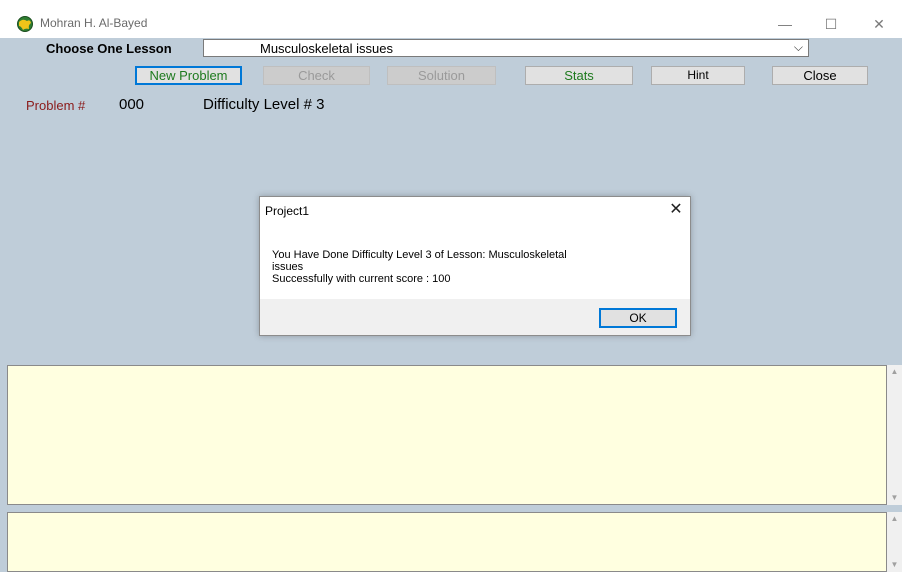 The height and width of the screenshot is (572, 902). Describe the element at coordinates (698, 75) in the screenshot. I see `hint-button: Hint` at that location.